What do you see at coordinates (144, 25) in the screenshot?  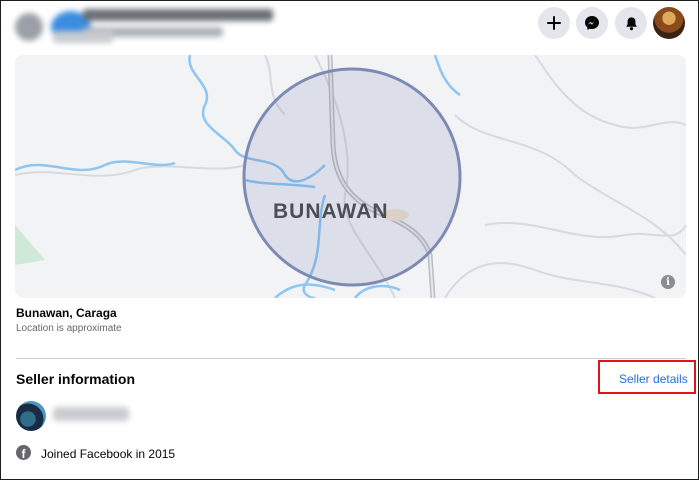 I see `blurred-profile-header` at bounding box center [144, 25].